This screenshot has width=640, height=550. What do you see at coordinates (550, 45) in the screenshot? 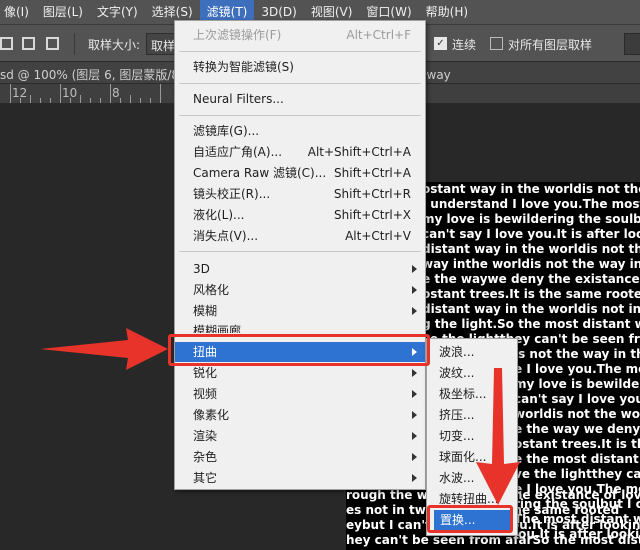
I see `sample-all-layers-label: 对所有图层取样` at bounding box center [550, 45].